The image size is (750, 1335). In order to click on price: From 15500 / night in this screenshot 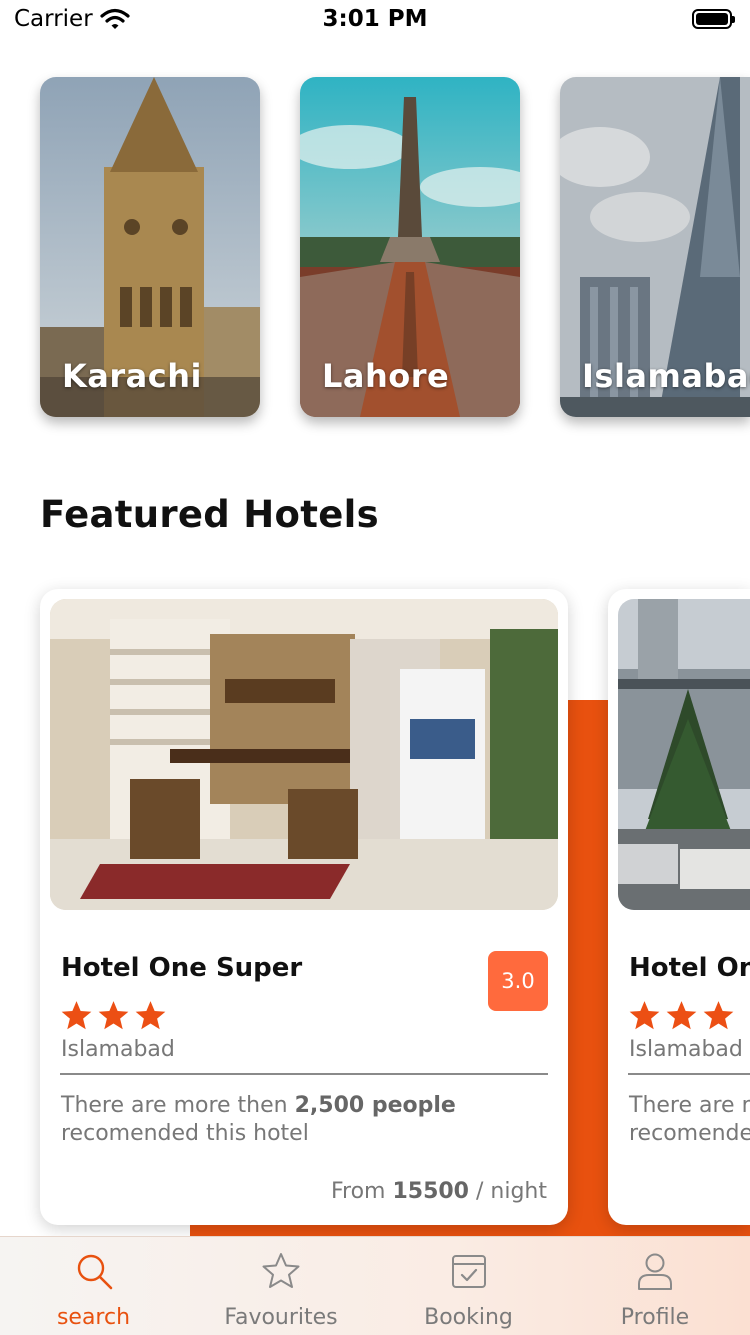, I will do `click(439, 1191)`.